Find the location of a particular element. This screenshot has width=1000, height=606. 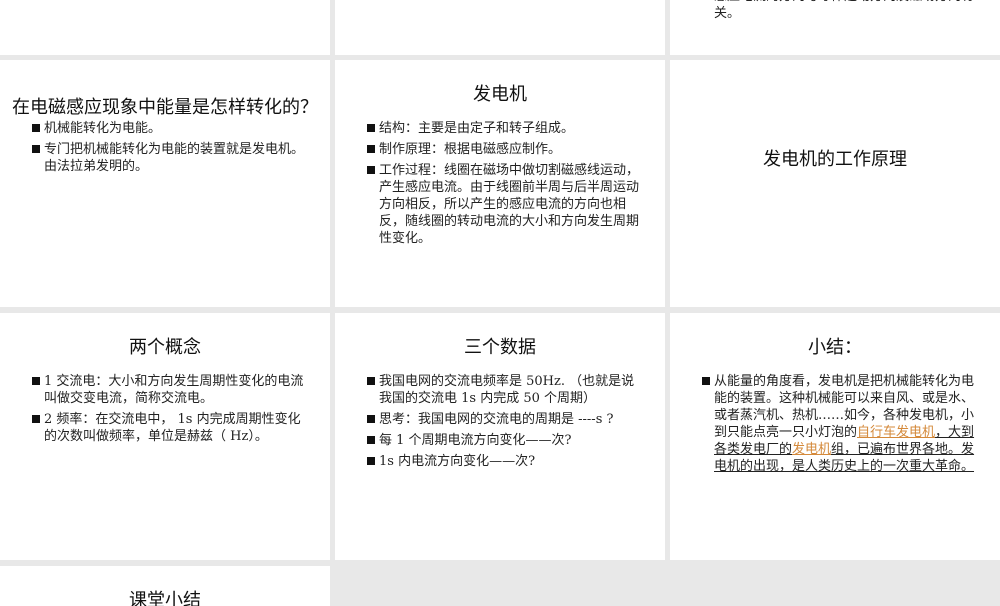

slide-thumbnail: 感应电流的方向与导体运动方向及磁场方向有关。 is located at coordinates (835, 27).